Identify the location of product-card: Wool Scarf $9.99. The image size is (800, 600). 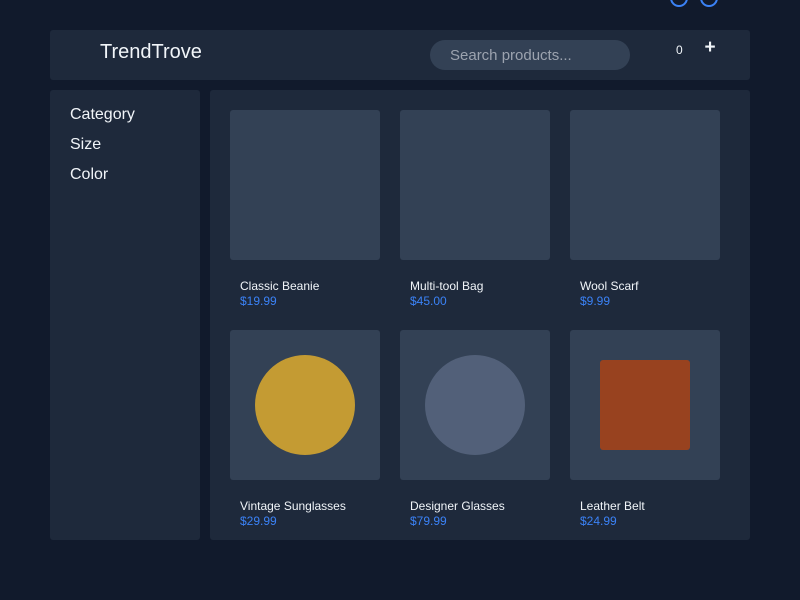
(645, 210).